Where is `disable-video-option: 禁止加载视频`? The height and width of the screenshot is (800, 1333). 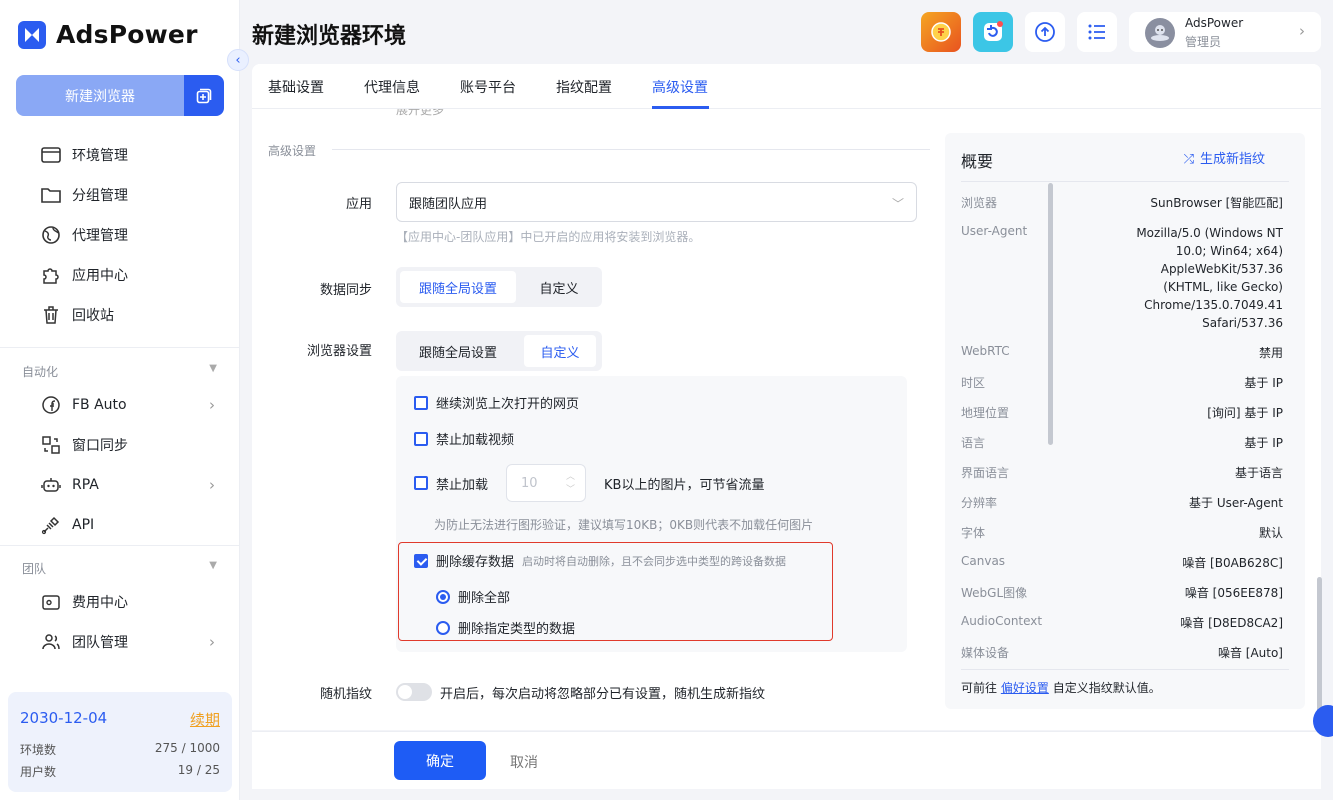
disable-video-option: 禁止加载视频 is located at coordinates (464, 438).